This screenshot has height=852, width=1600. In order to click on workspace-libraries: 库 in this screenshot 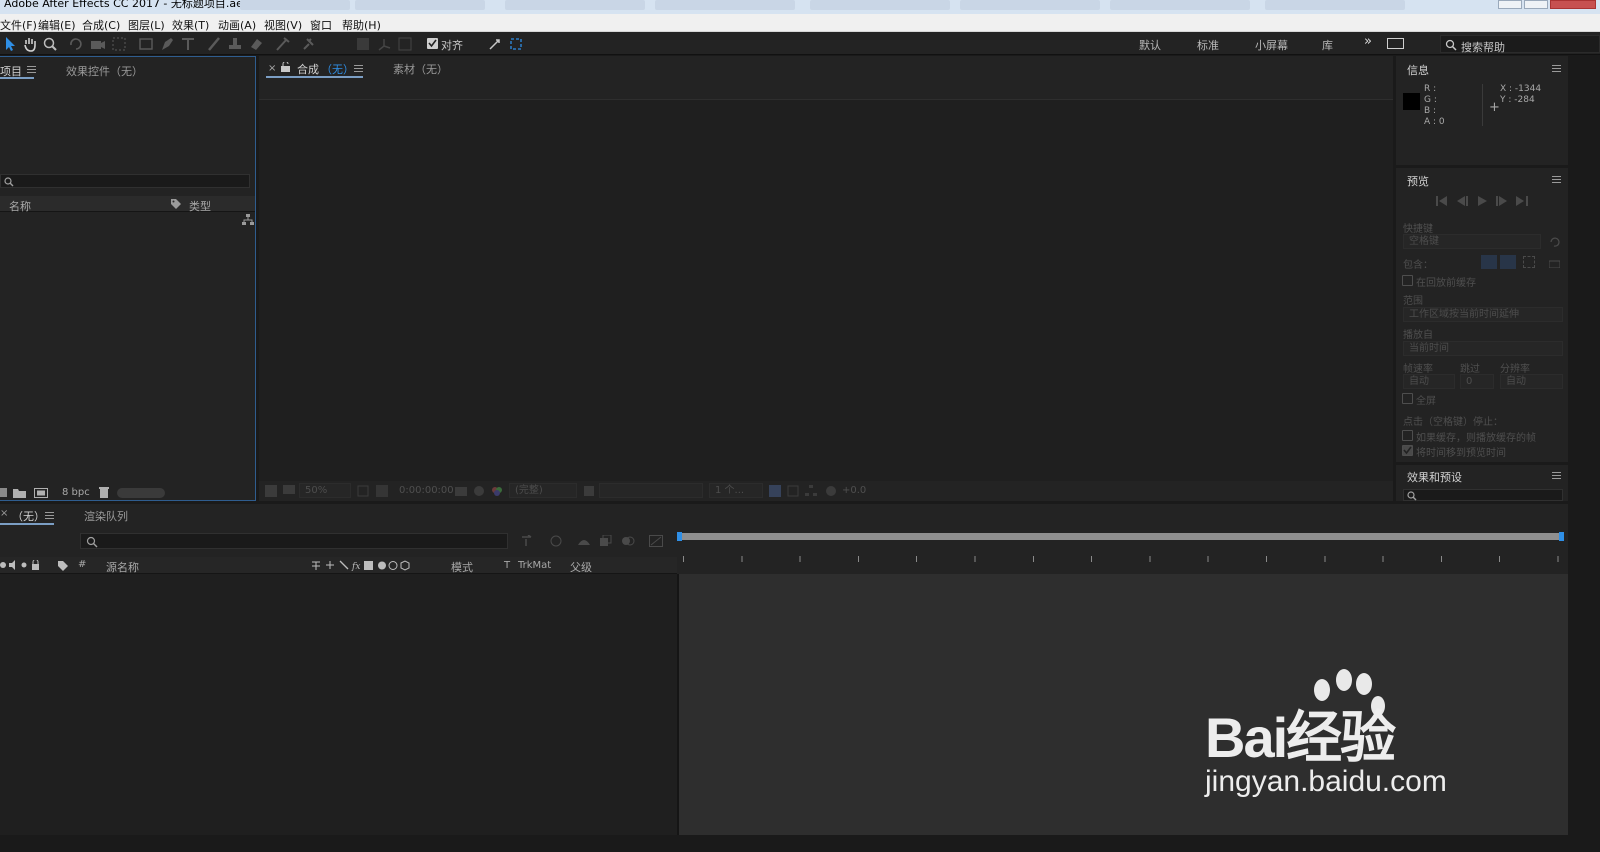, I will do `click(1327, 45)`.